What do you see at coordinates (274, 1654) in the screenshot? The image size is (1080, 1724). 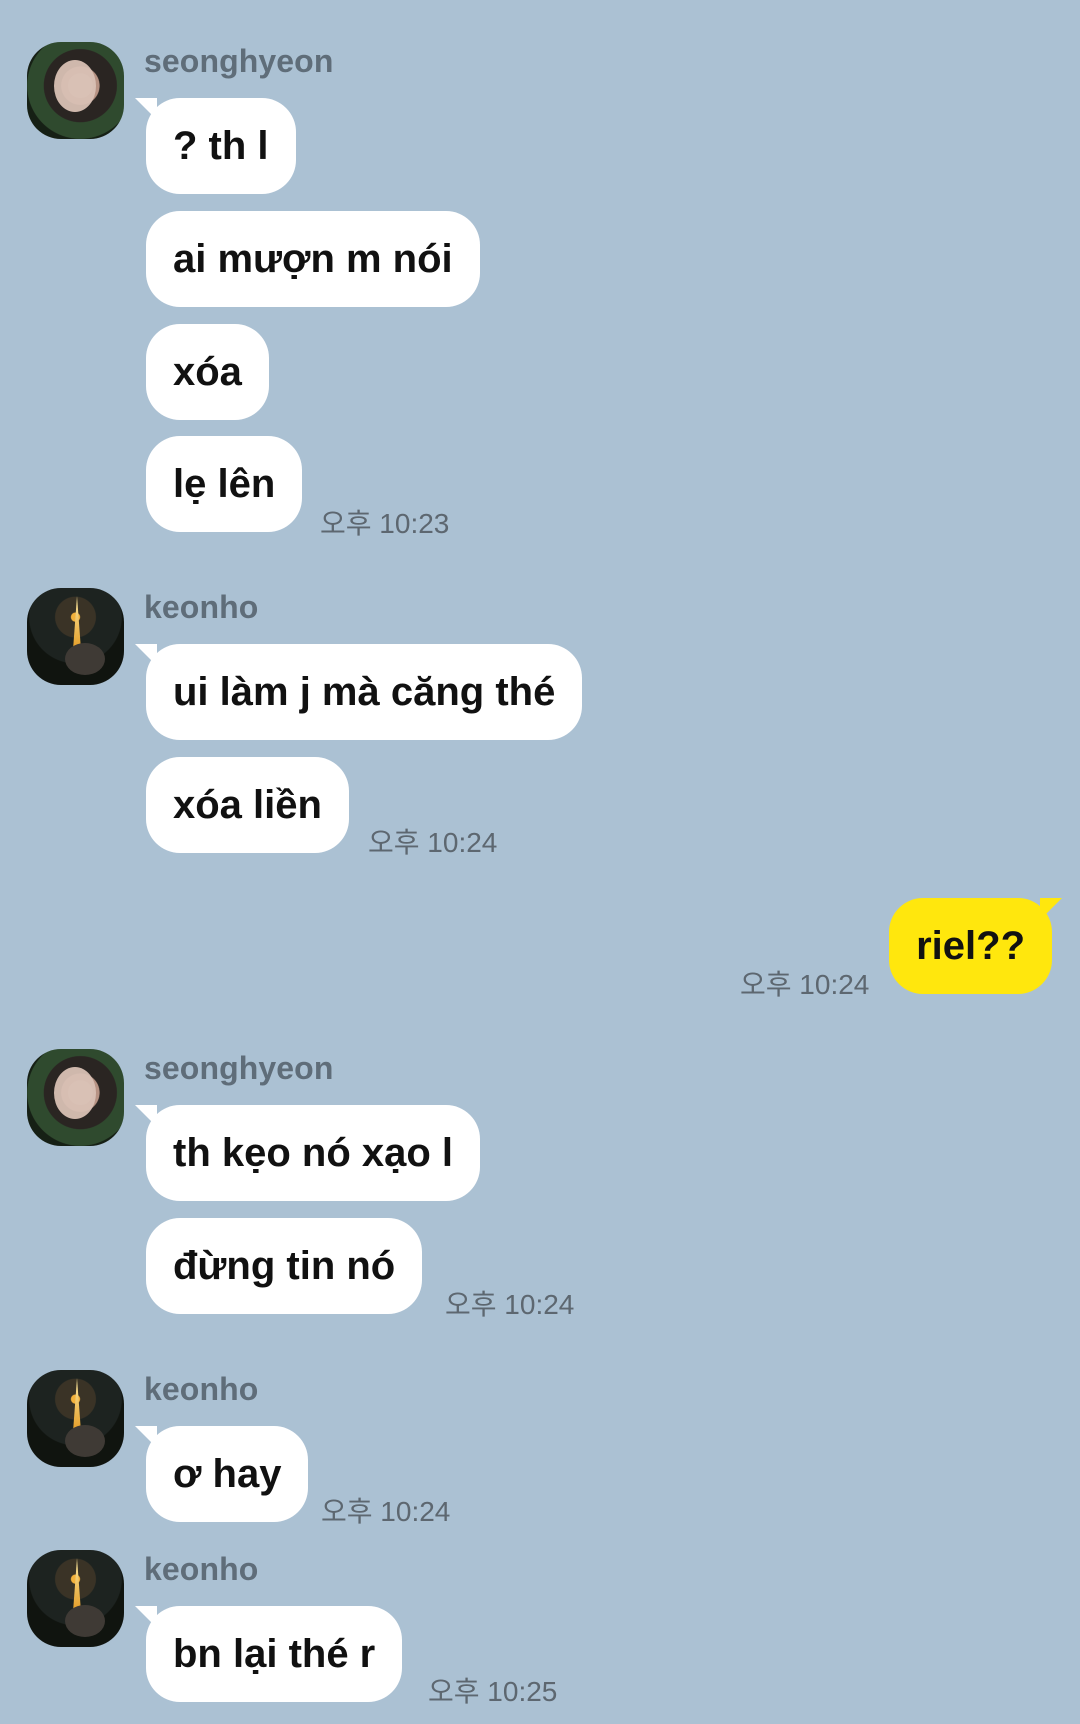 I see `message-bubble: bn lại thé r` at bounding box center [274, 1654].